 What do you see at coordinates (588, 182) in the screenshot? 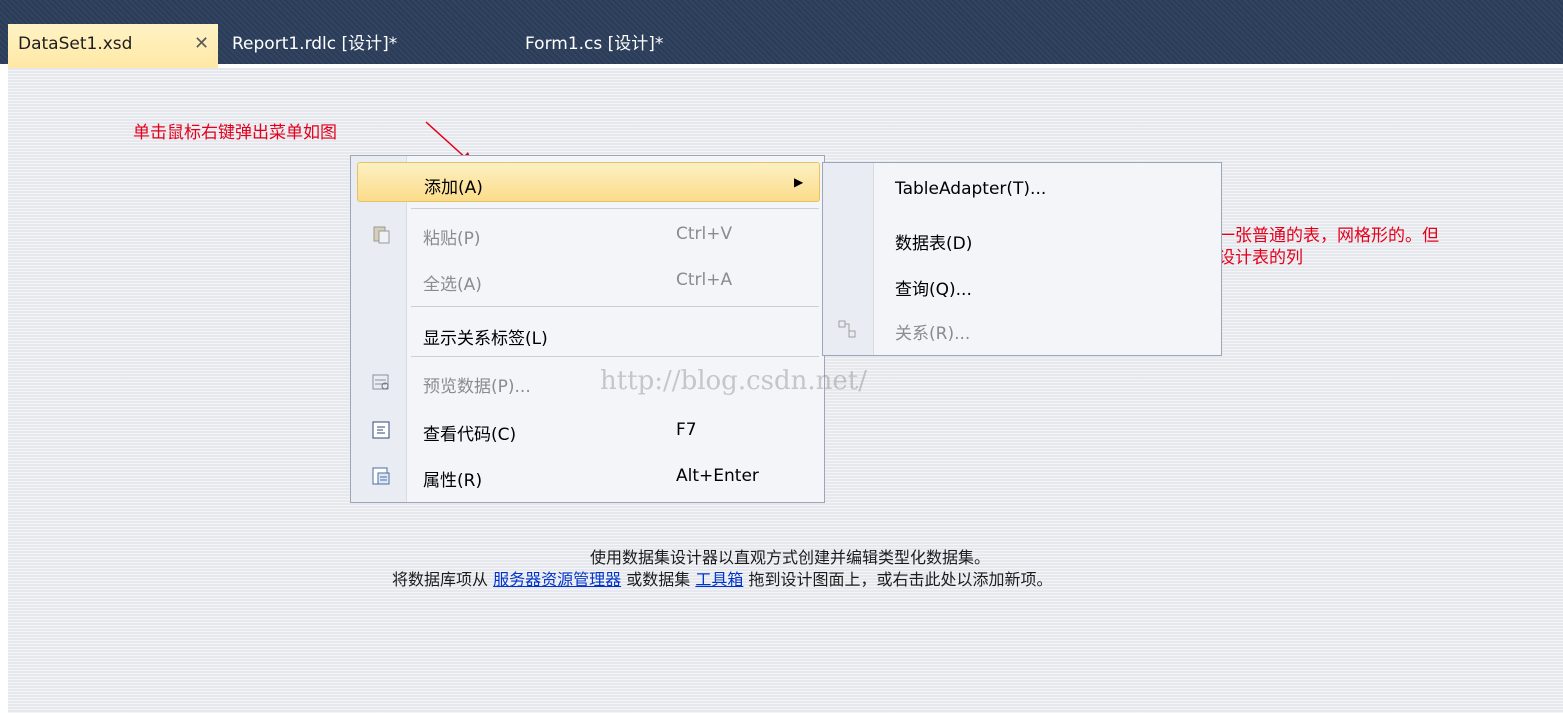
I see `menu-item-add: 添加(A) ▶` at bounding box center [588, 182].